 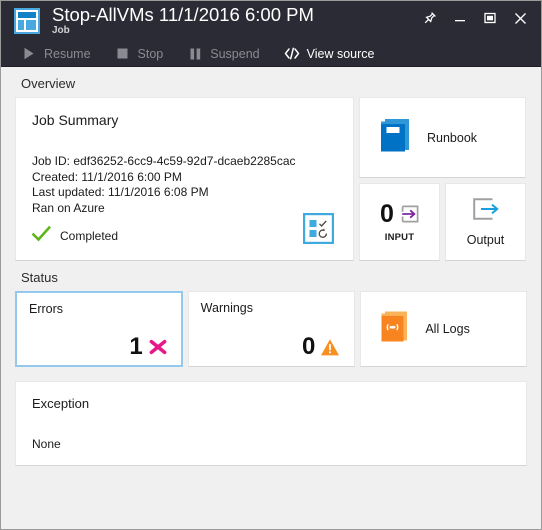 What do you see at coordinates (123, 54) in the screenshot?
I see `stop-square-icon` at bounding box center [123, 54].